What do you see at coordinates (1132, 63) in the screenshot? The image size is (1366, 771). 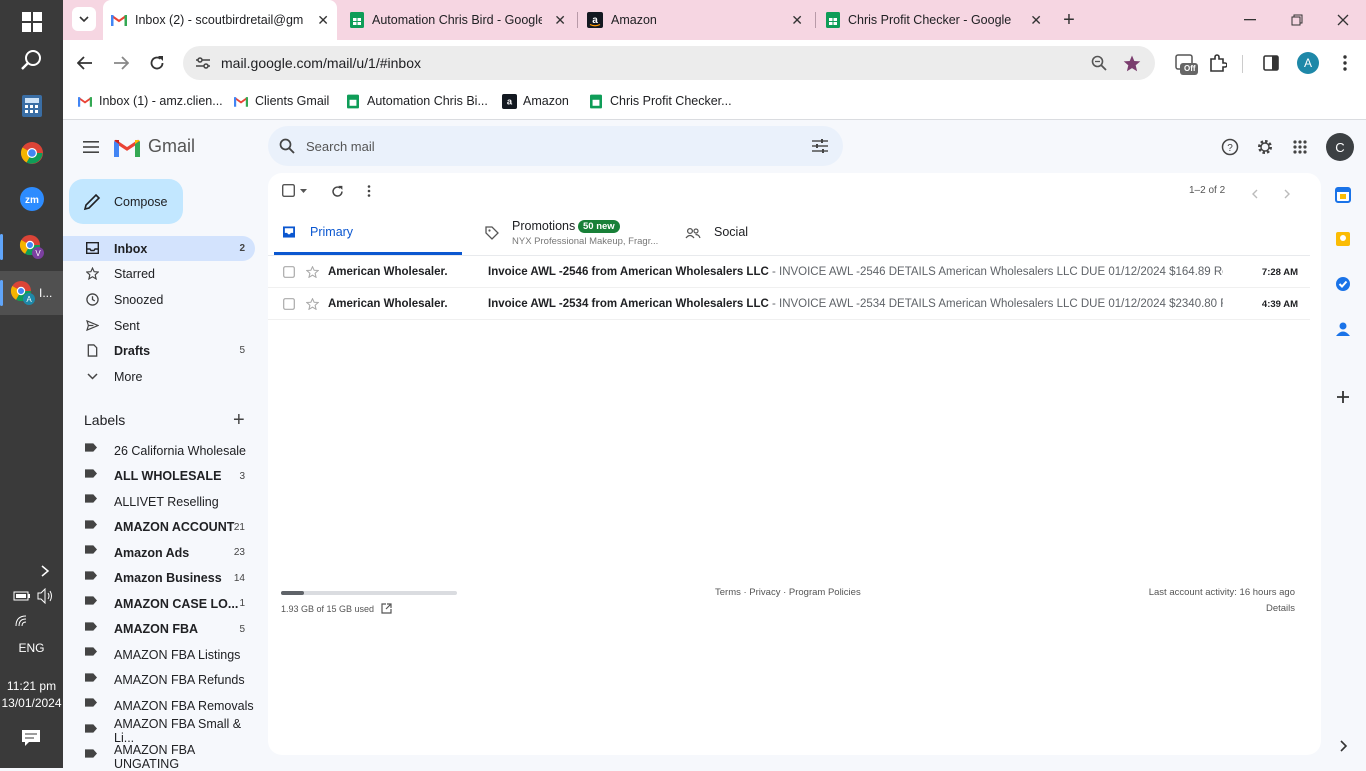 I see `bookmark-star-icon` at bounding box center [1132, 63].